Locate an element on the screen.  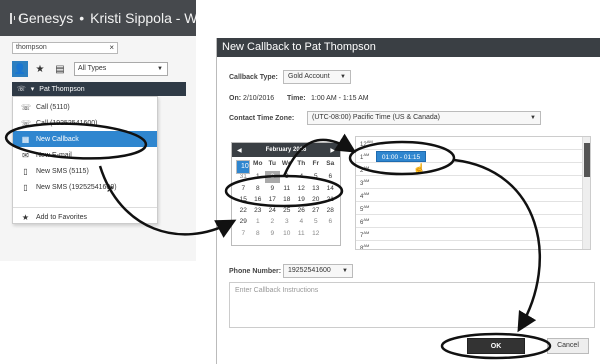
time-row: 6AM is located at coordinates (469, 221).